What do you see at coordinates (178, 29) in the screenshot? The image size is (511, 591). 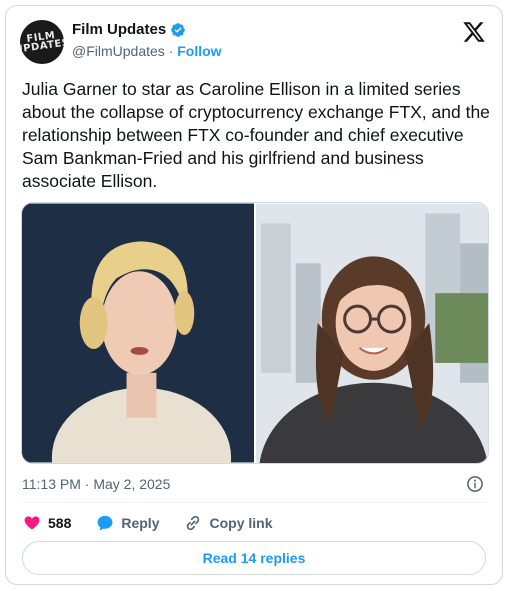 I see `verified-badge-icon` at bounding box center [178, 29].